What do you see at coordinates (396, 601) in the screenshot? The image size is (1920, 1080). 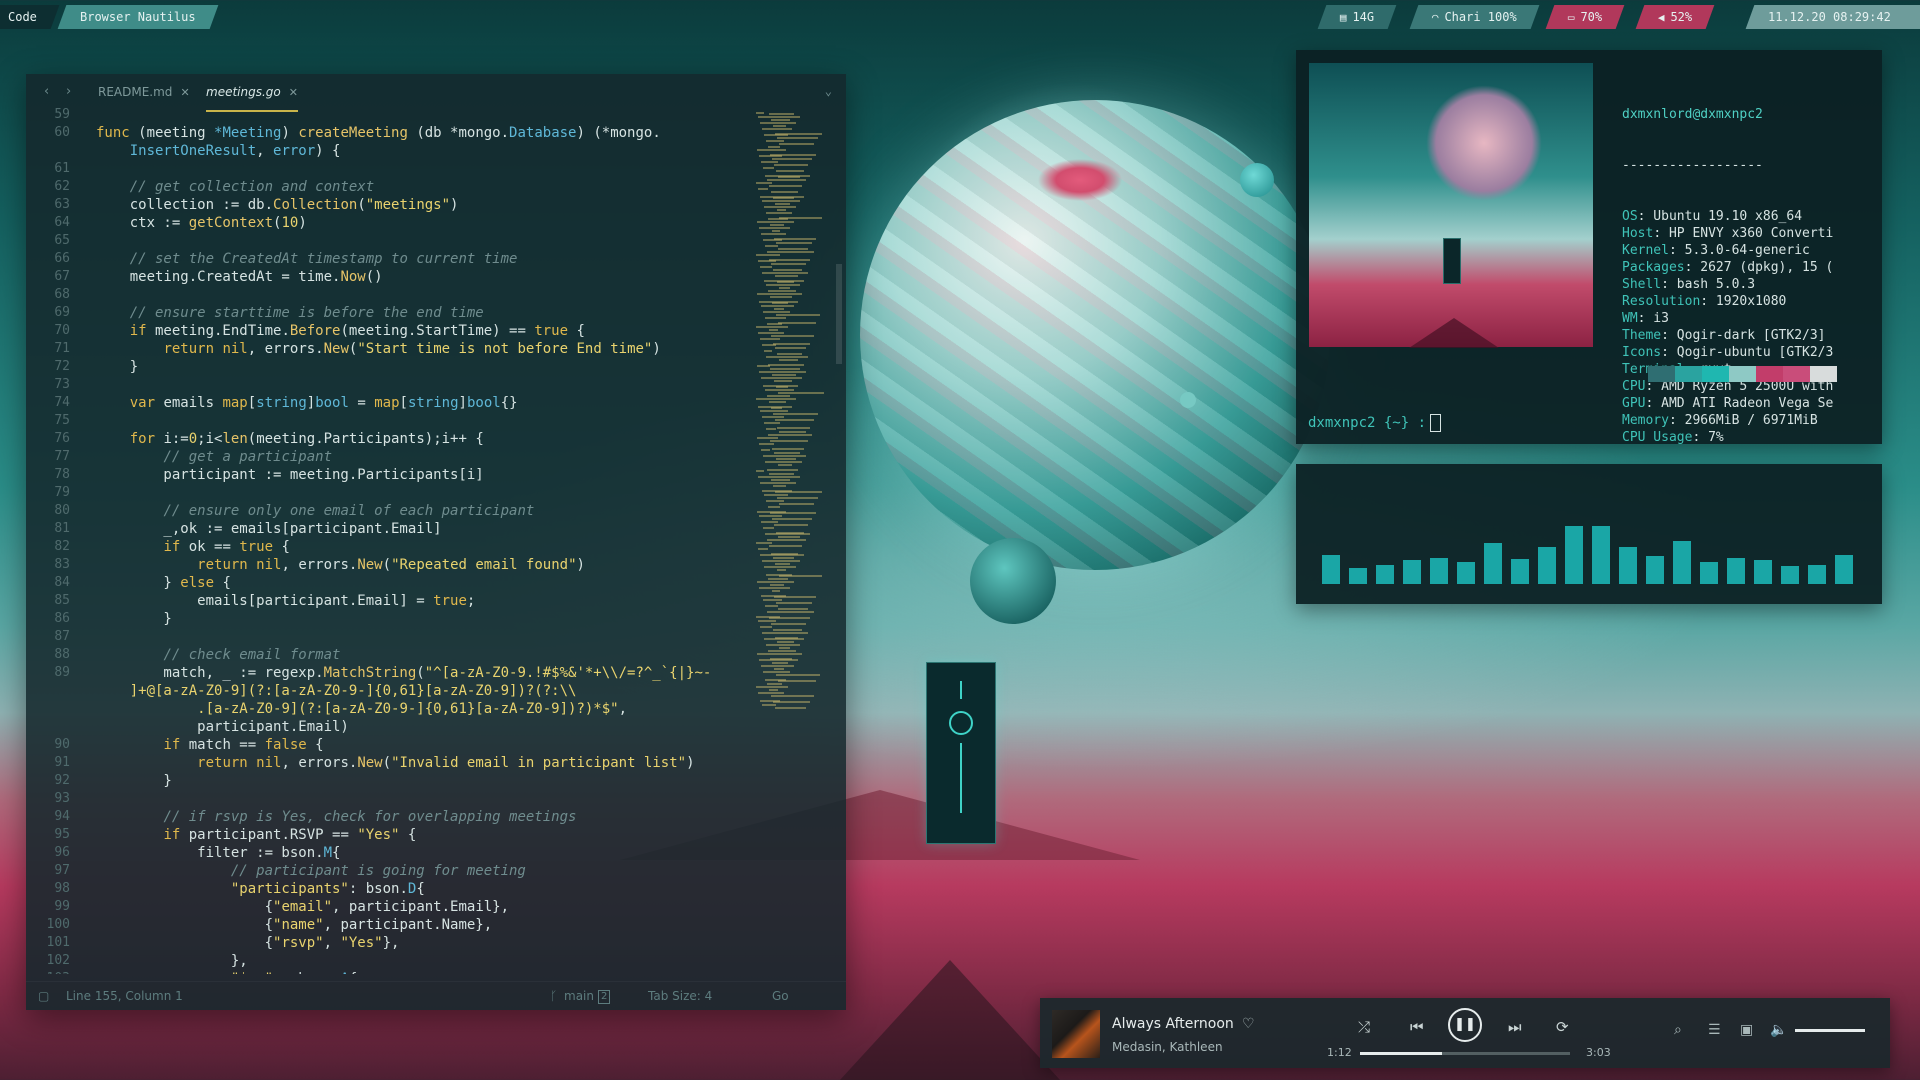 I see `code-line: 85 emails[participant.Email] = true;` at bounding box center [396, 601].